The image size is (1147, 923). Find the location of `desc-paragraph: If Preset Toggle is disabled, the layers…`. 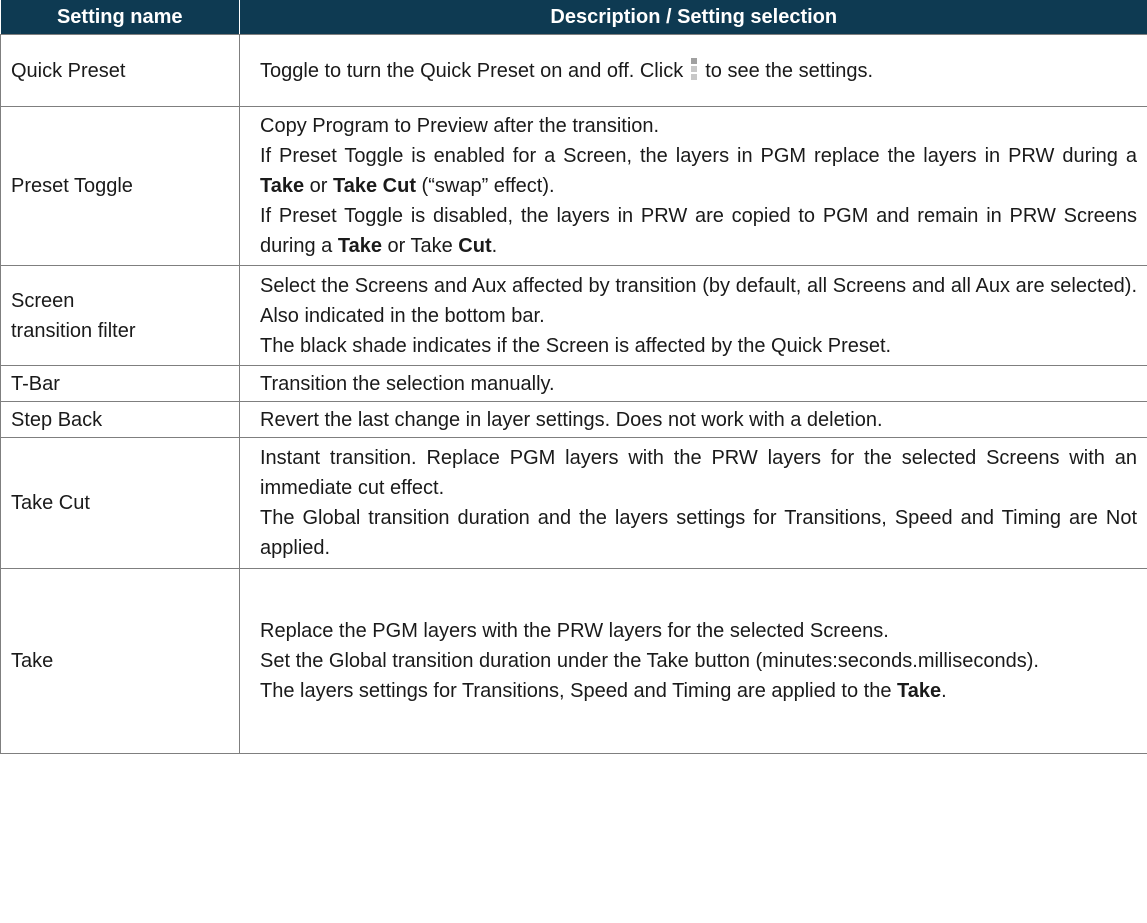

desc-paragraph: If Preset Toggle is disabled, the layers… is located at coordinates (698, 231).